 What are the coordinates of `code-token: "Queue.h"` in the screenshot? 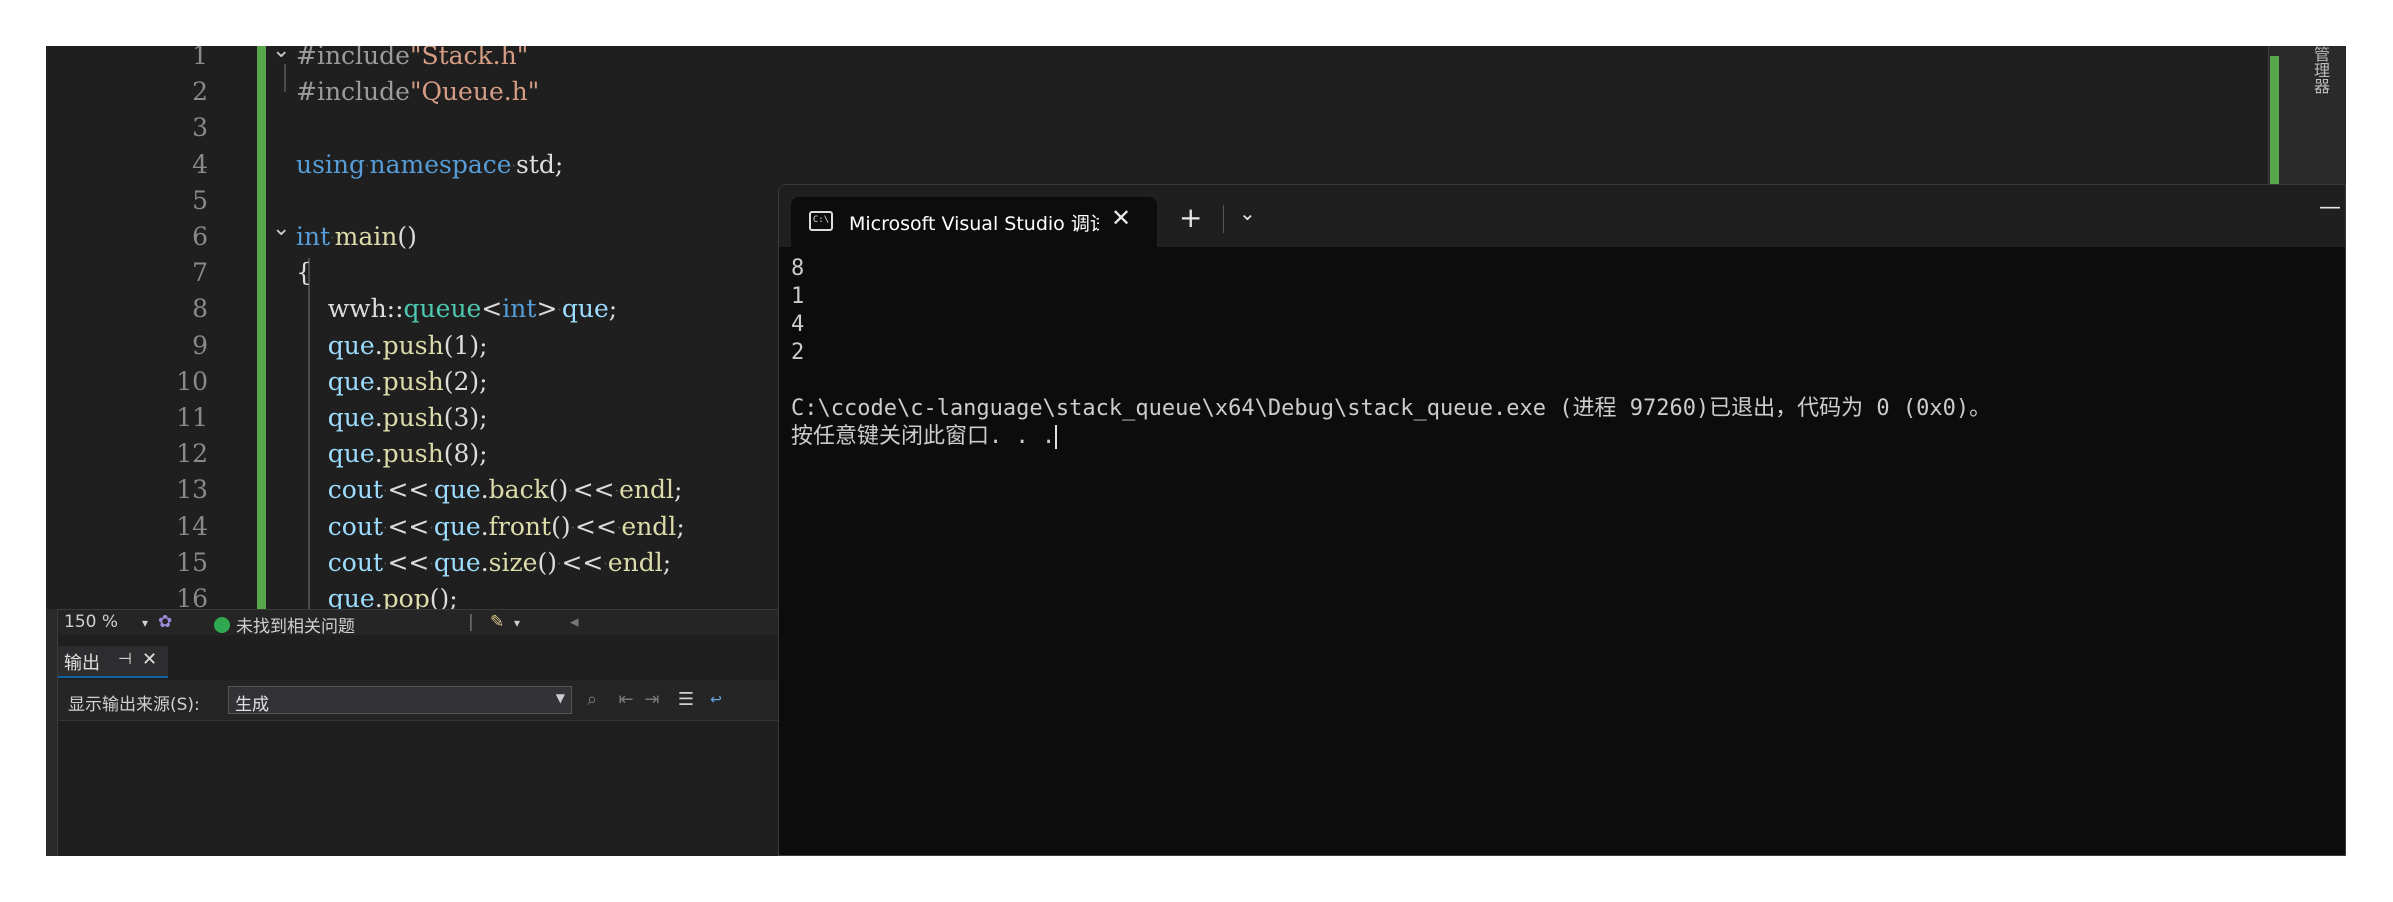 It's located at (474, 92).